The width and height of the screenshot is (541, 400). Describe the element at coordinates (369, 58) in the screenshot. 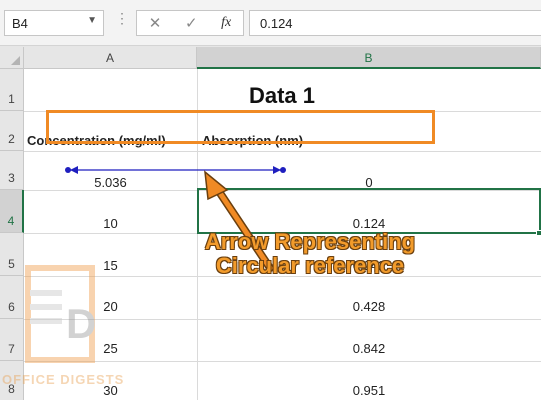

I see `column-header-b: B` at that location.